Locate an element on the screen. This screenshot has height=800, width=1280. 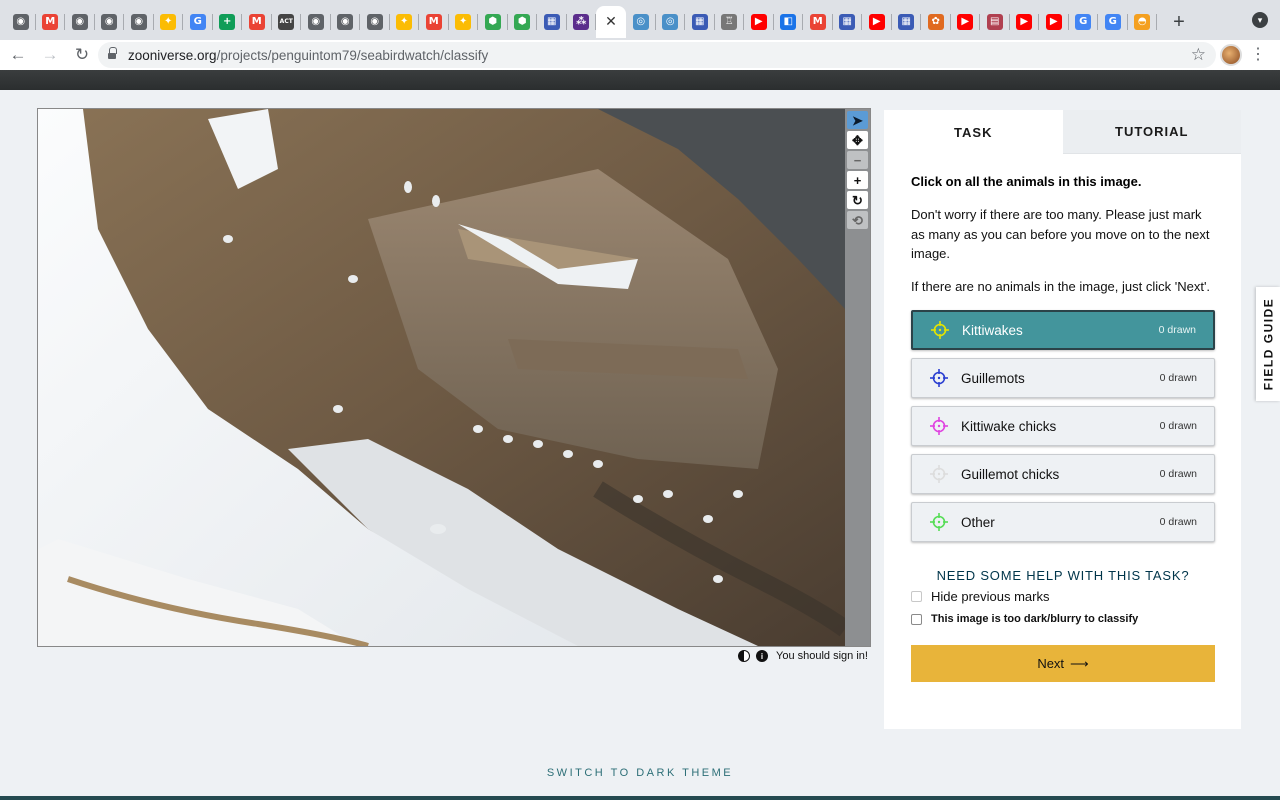
lock-icon is located at coordinates (112, 53).